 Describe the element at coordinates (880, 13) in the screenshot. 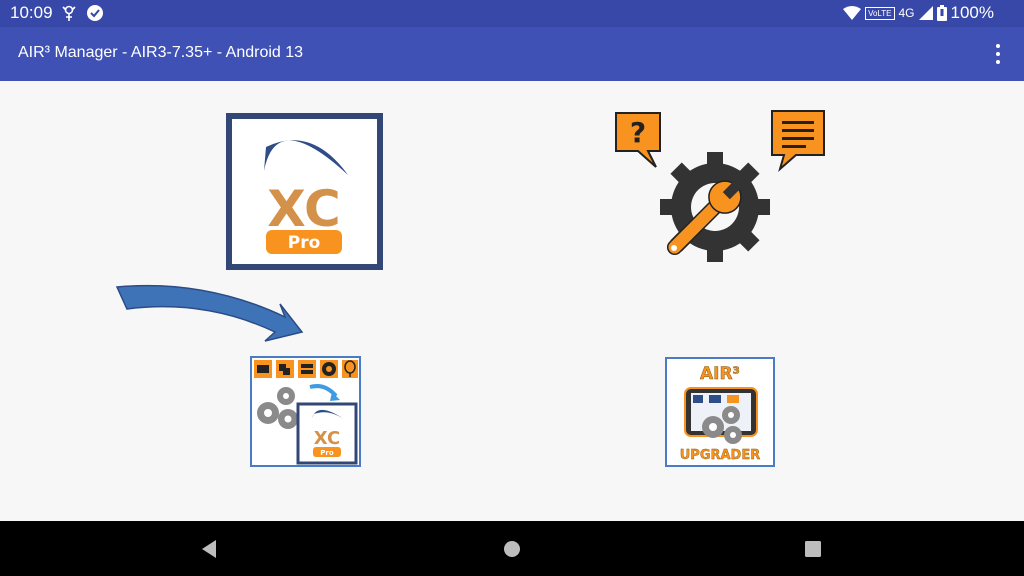

I see `volte-badge: VoLTE` at that location.